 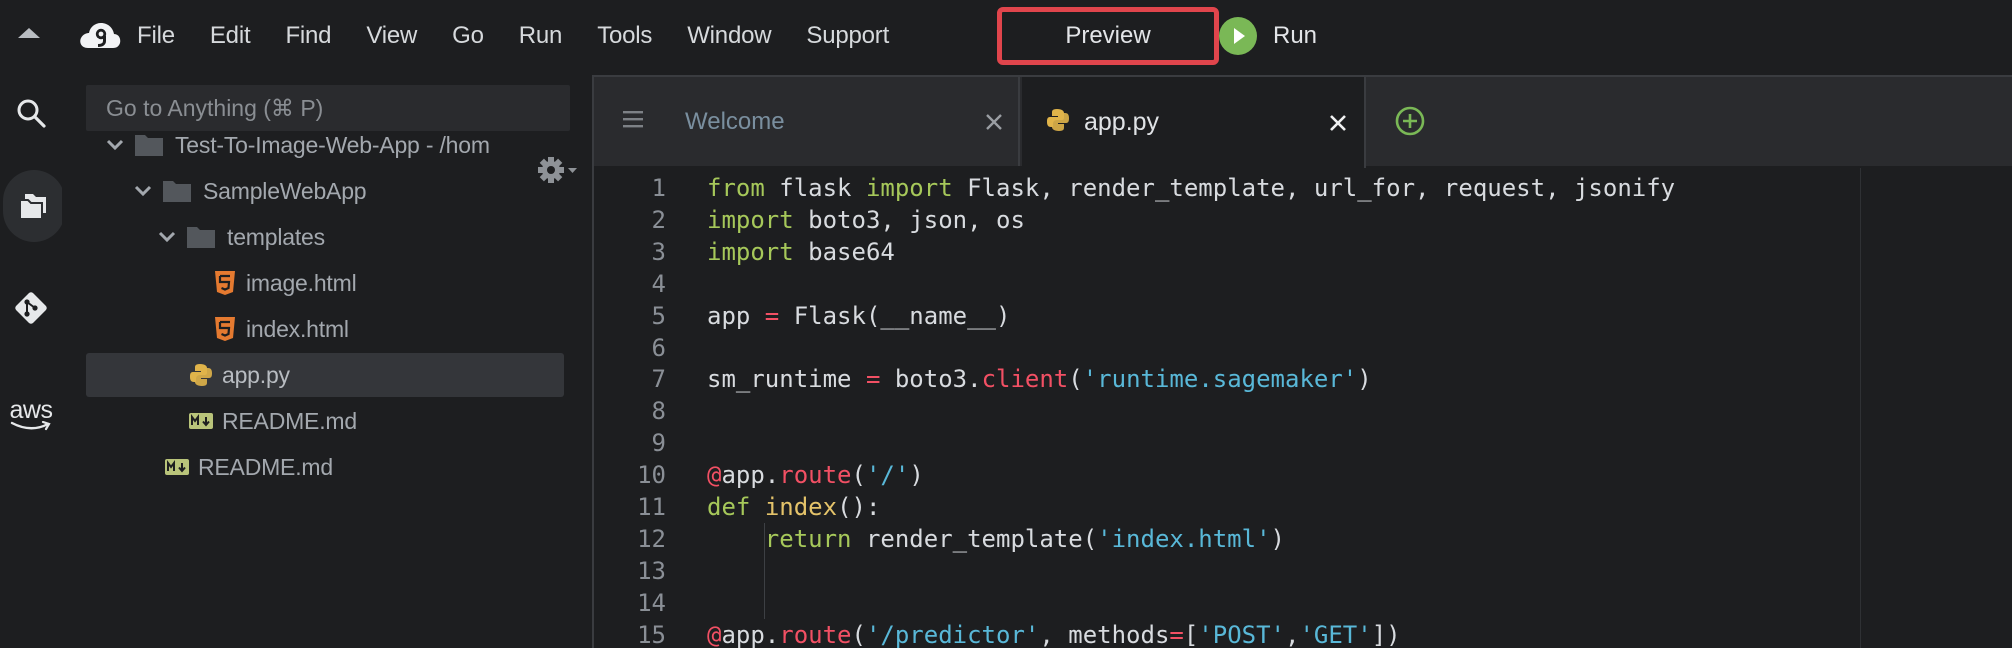 I want to click on code-token: @, so click(x=714, y=634).